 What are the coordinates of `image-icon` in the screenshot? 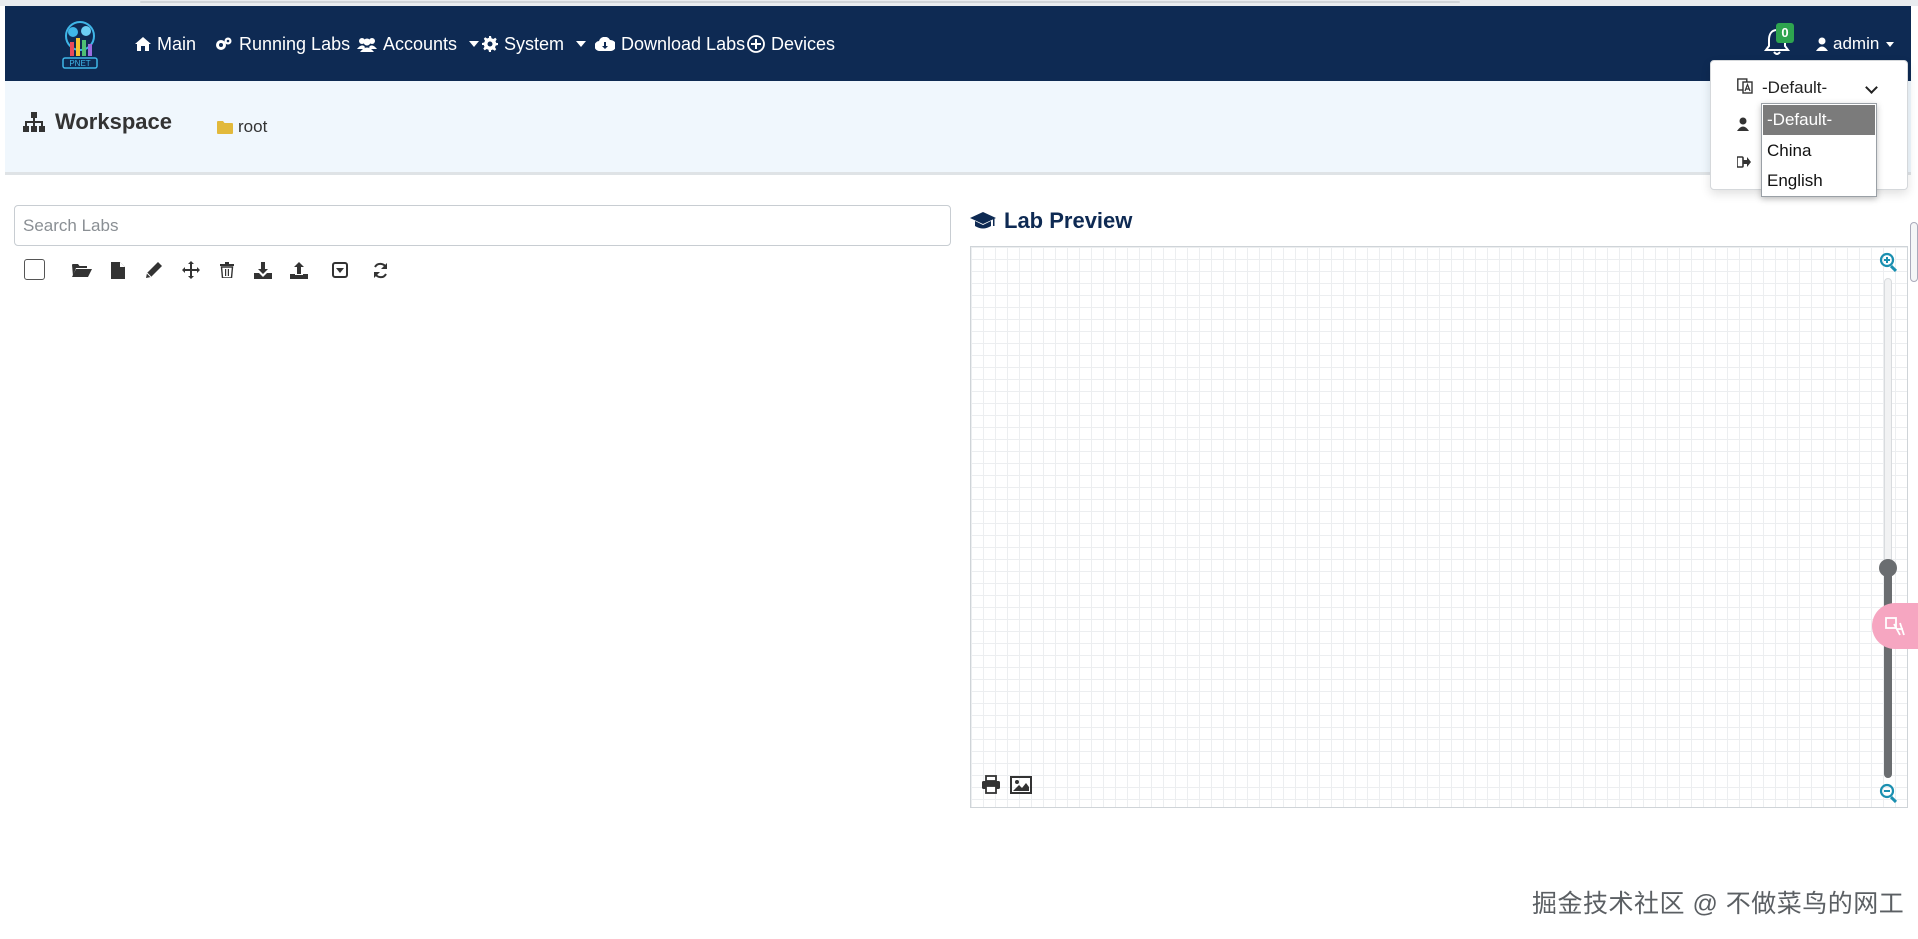 It's located at (1021, 785).